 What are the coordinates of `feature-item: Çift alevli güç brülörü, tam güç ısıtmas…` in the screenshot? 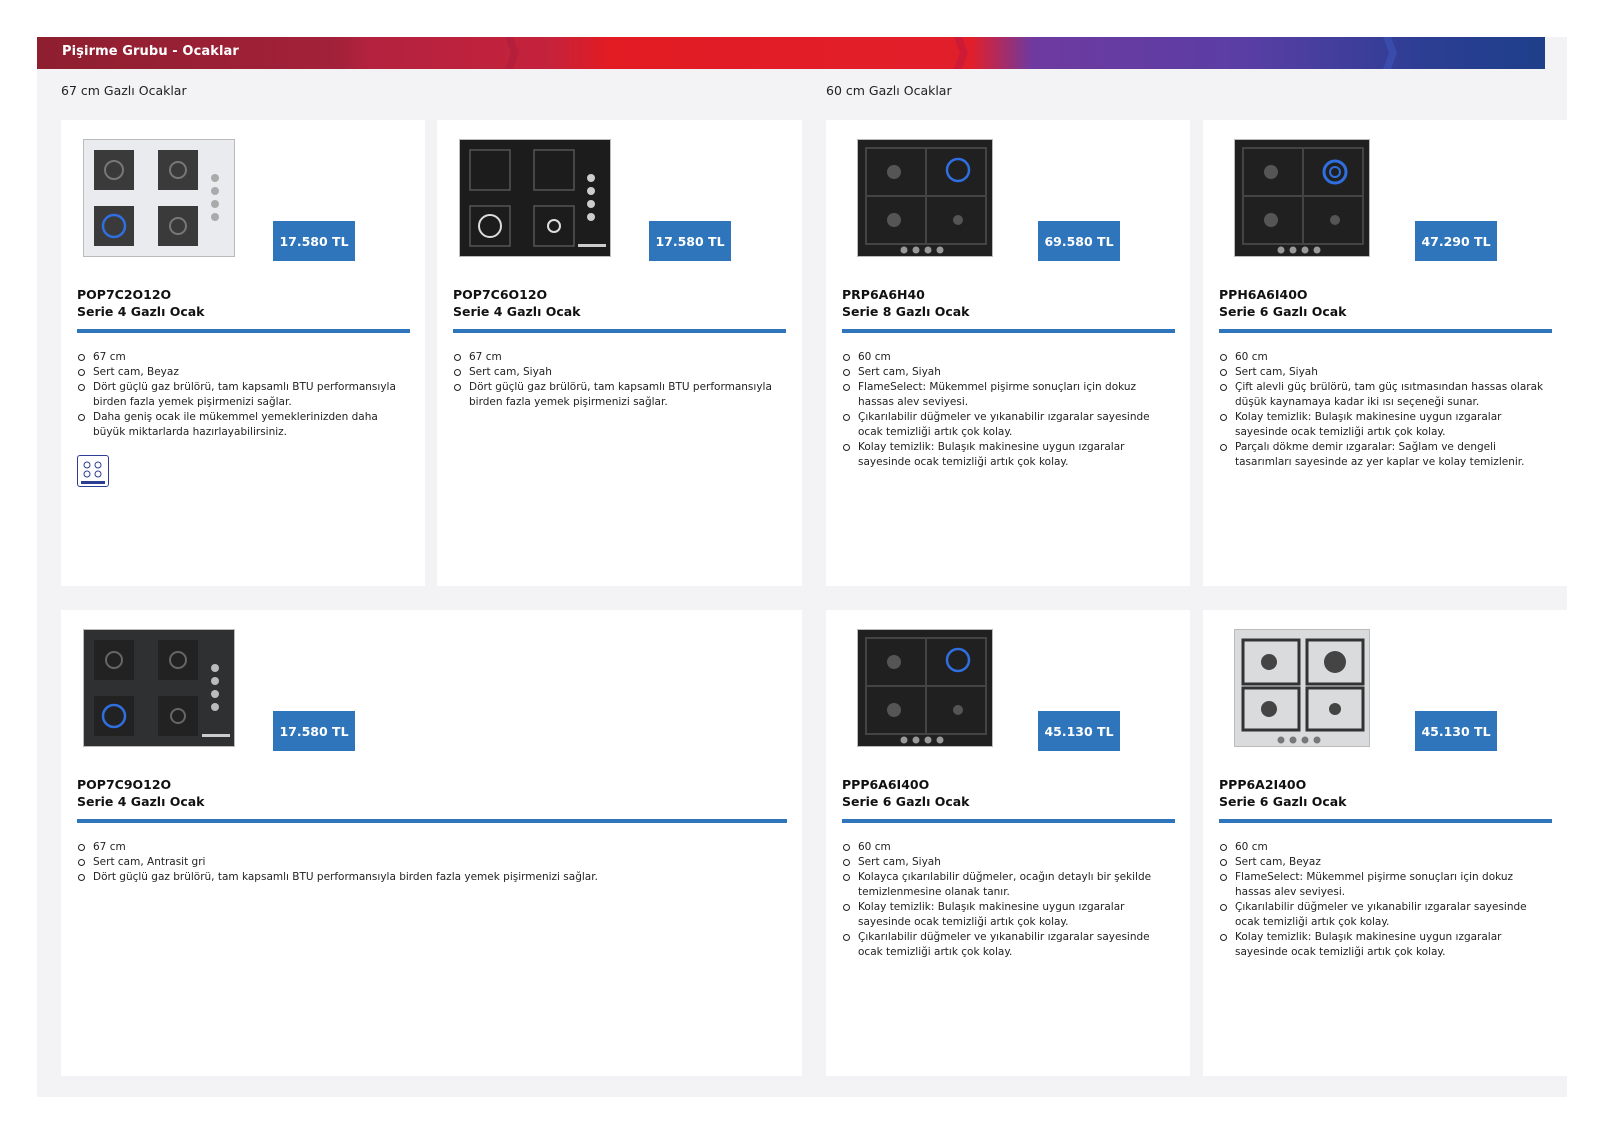 It's located at (1384, 395).